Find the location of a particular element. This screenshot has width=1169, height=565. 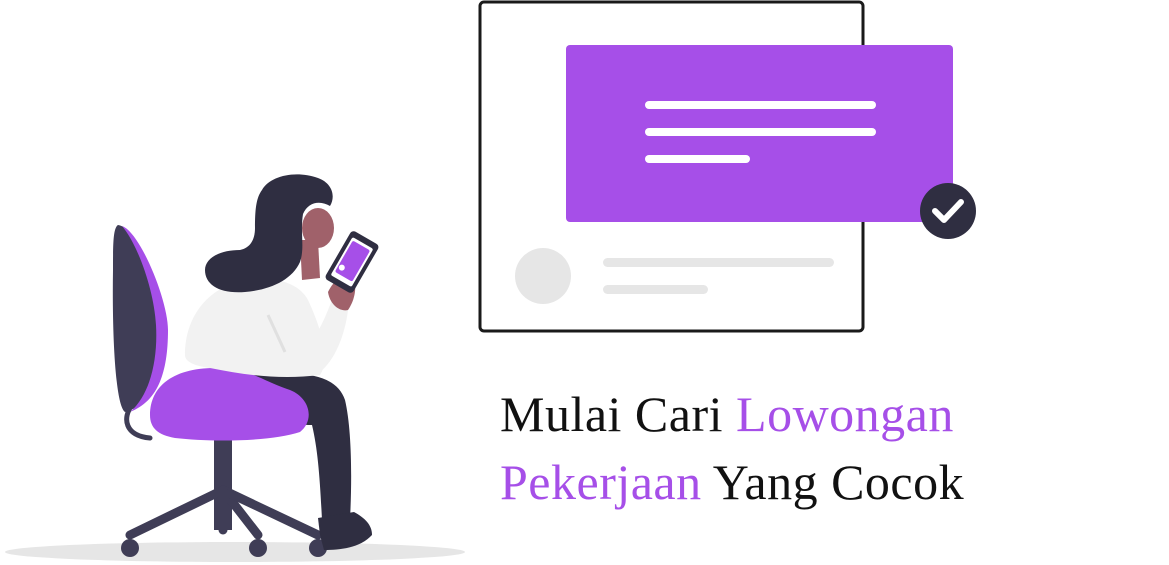

message-card is located at coordinates (759, 133).